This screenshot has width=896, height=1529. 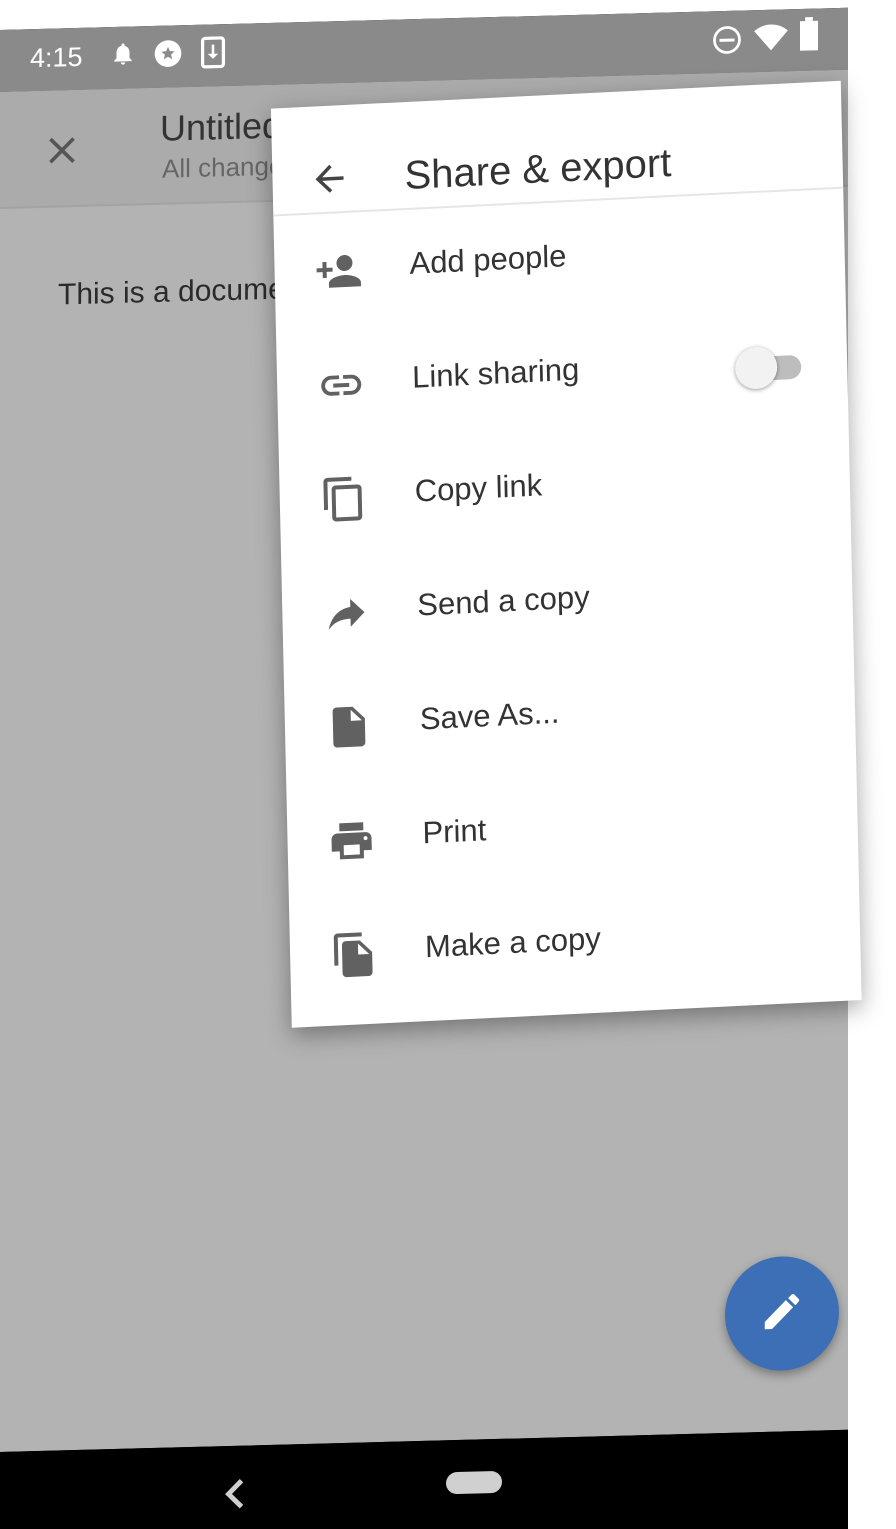 I want to click on pencil-icon, so click(x=782, y=1313).